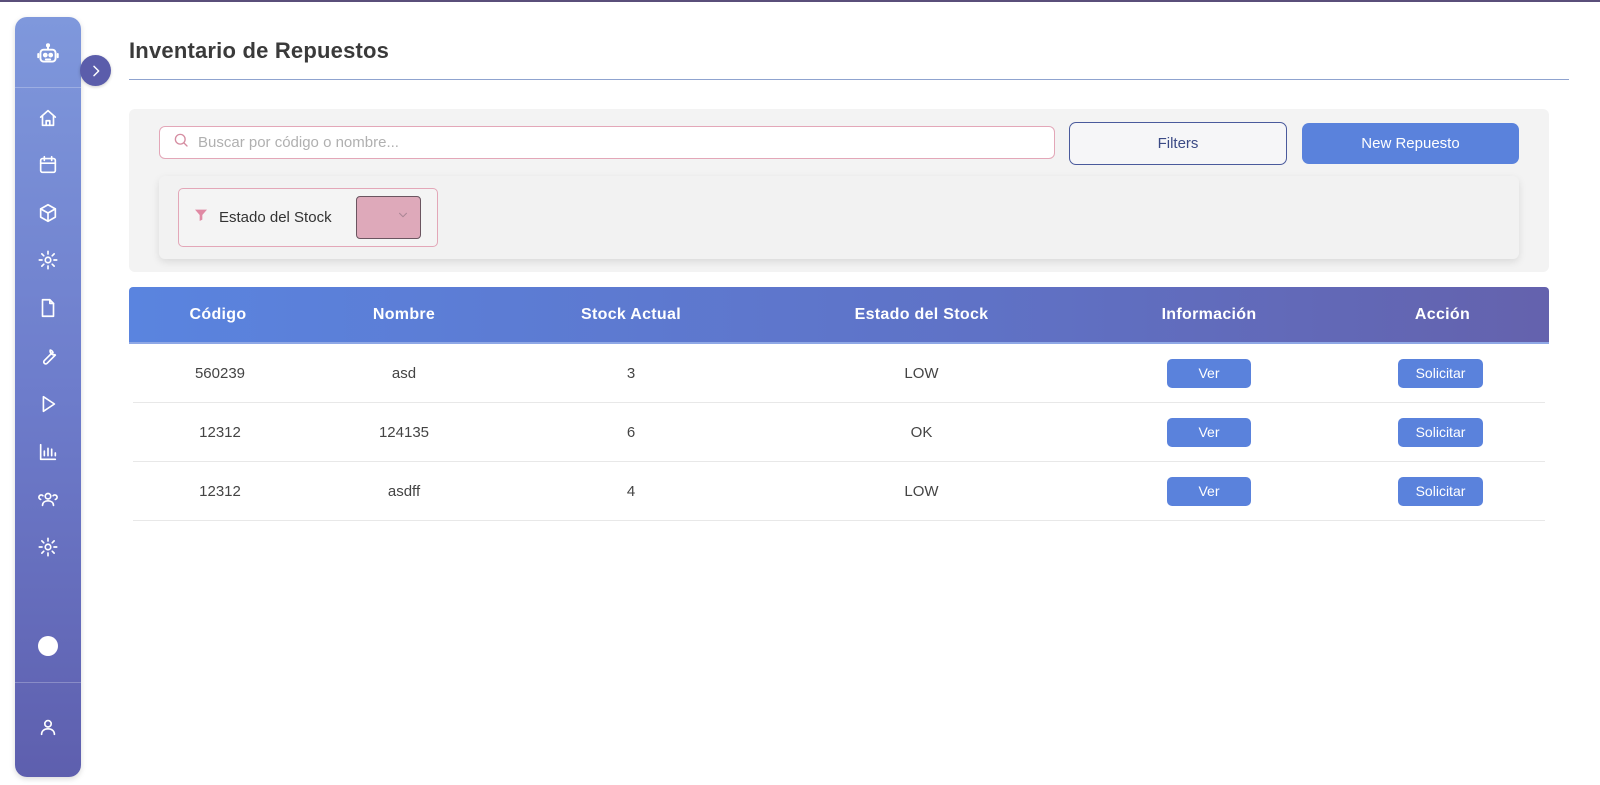 The height and width of the screenshot is (785, 1600). I want to click on chevron-right-icon, so click(95, 70).